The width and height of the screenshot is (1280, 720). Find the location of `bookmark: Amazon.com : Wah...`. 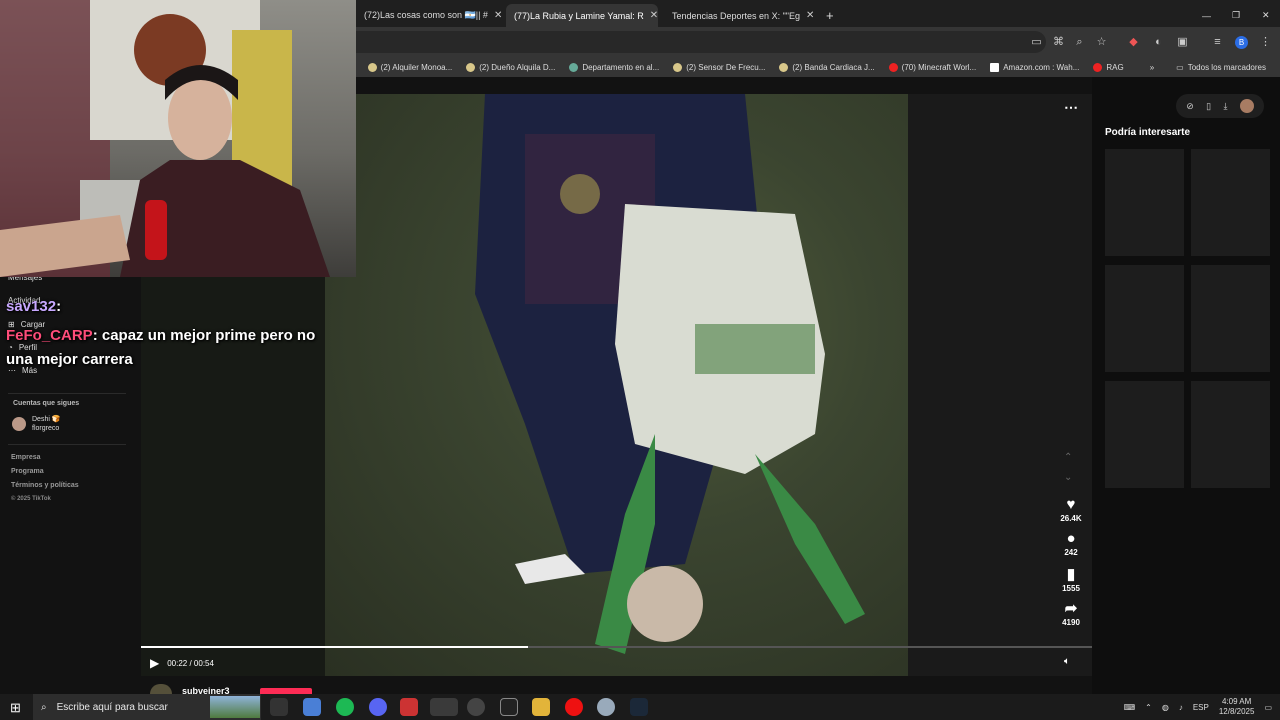

bookmark: Amazon.com : Wah... is located at coordinates (1035, 67).